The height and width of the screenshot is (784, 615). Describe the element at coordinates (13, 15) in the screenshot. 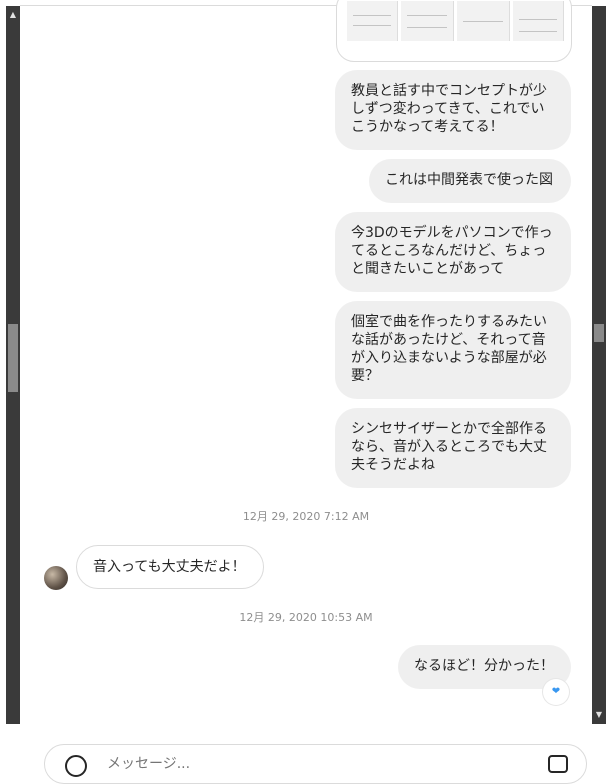

I see `scroll-up-arrow-icon: ▲` at that location.